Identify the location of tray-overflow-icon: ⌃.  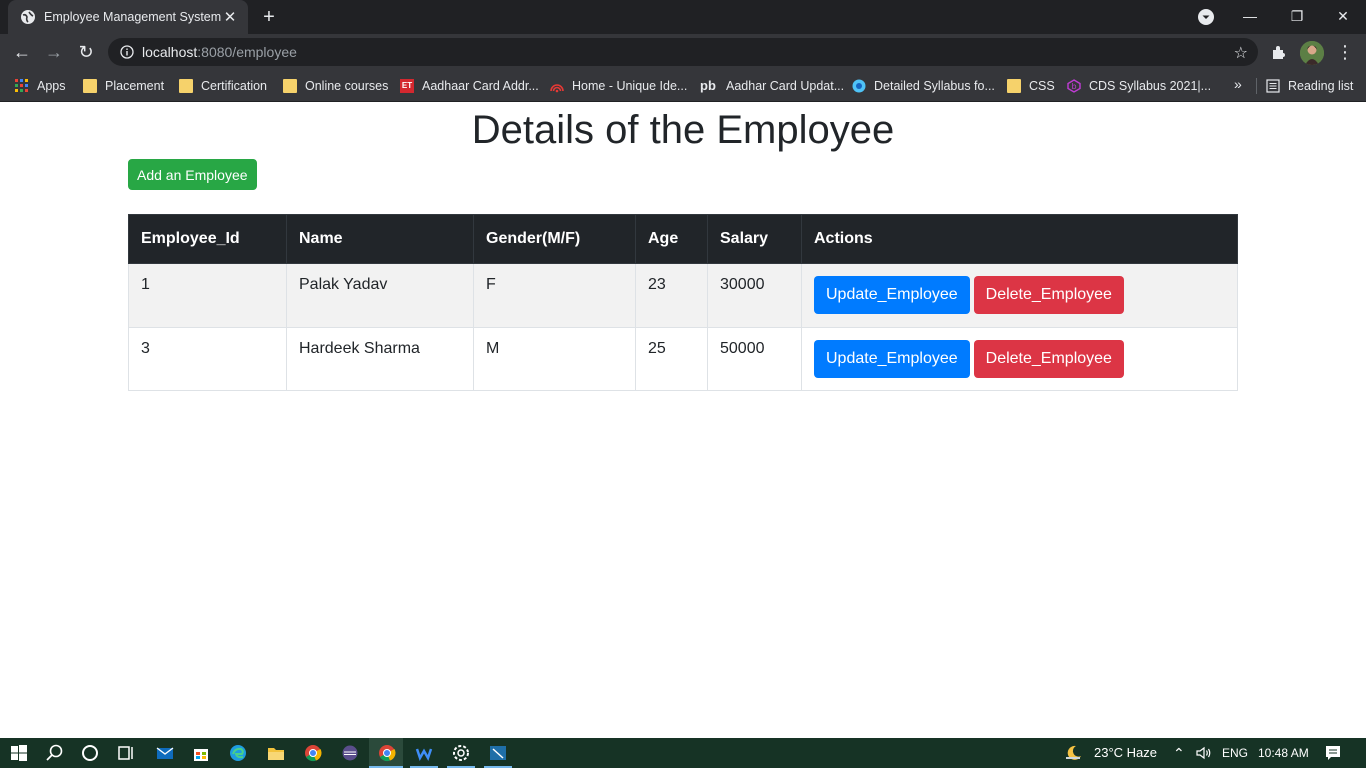
(1179, 753).